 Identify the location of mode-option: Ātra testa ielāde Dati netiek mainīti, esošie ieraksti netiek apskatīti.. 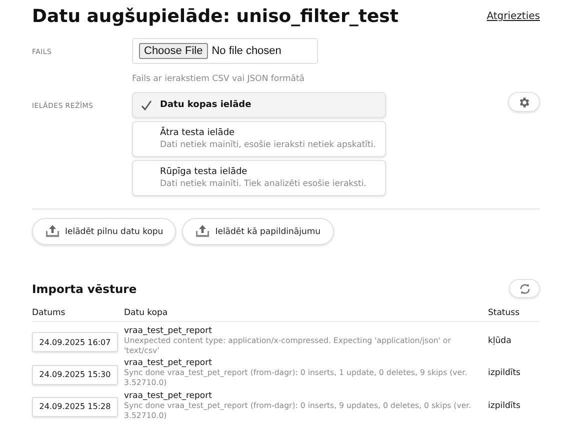
(259, 139).